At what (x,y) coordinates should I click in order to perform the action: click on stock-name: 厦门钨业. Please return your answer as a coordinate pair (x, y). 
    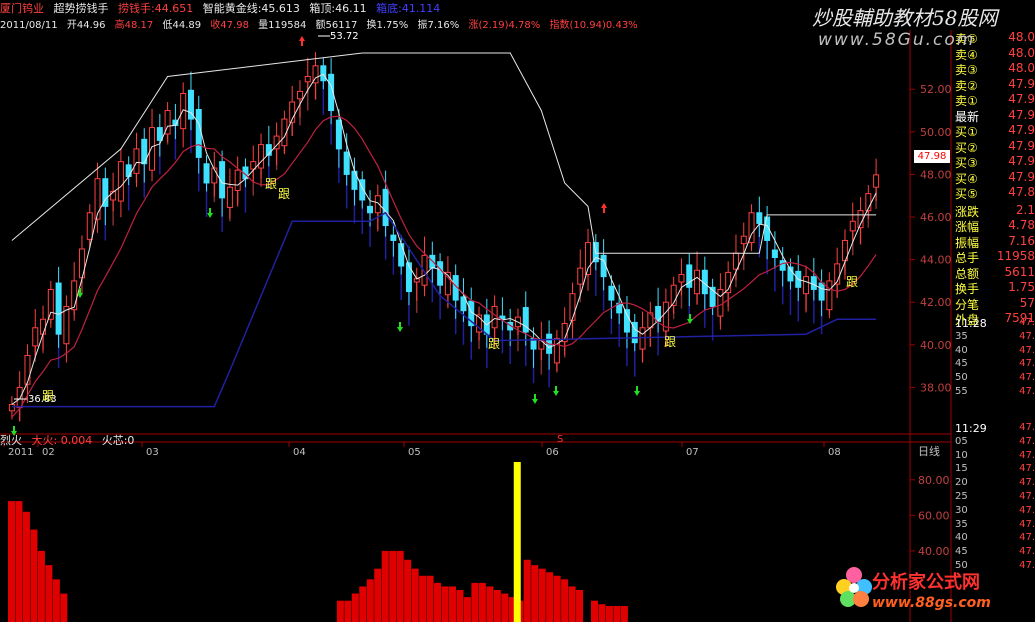
    Looking at the image, I should click on (22, 8).